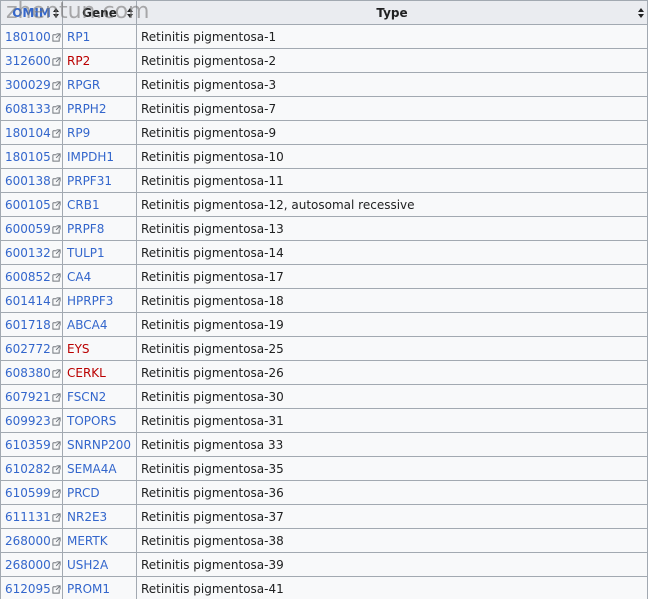 Image resolution: width=649 pixels, height=599 pixels. Describe the element at coordinates (89, 181) in the screenshot. I see `gene-link: PRPF31` at that location.